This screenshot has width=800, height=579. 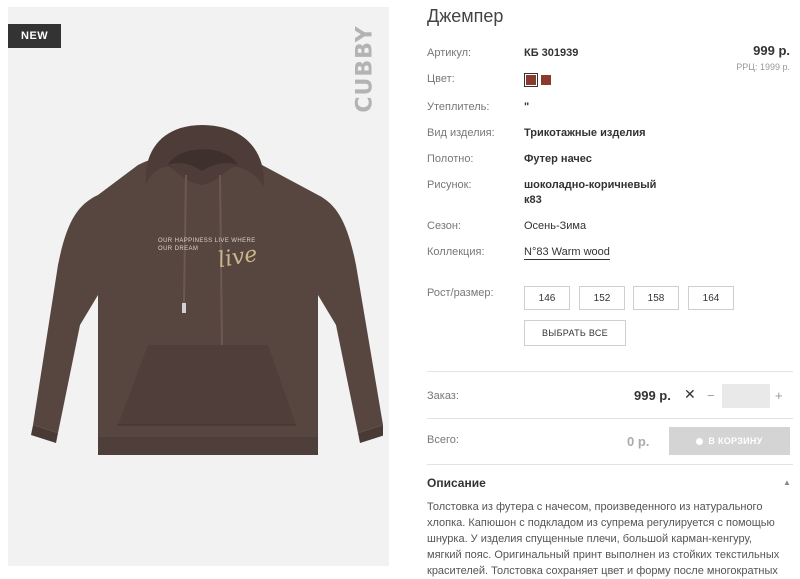 I want to click on order-label: Заказ:, so click(x=443, y=396).